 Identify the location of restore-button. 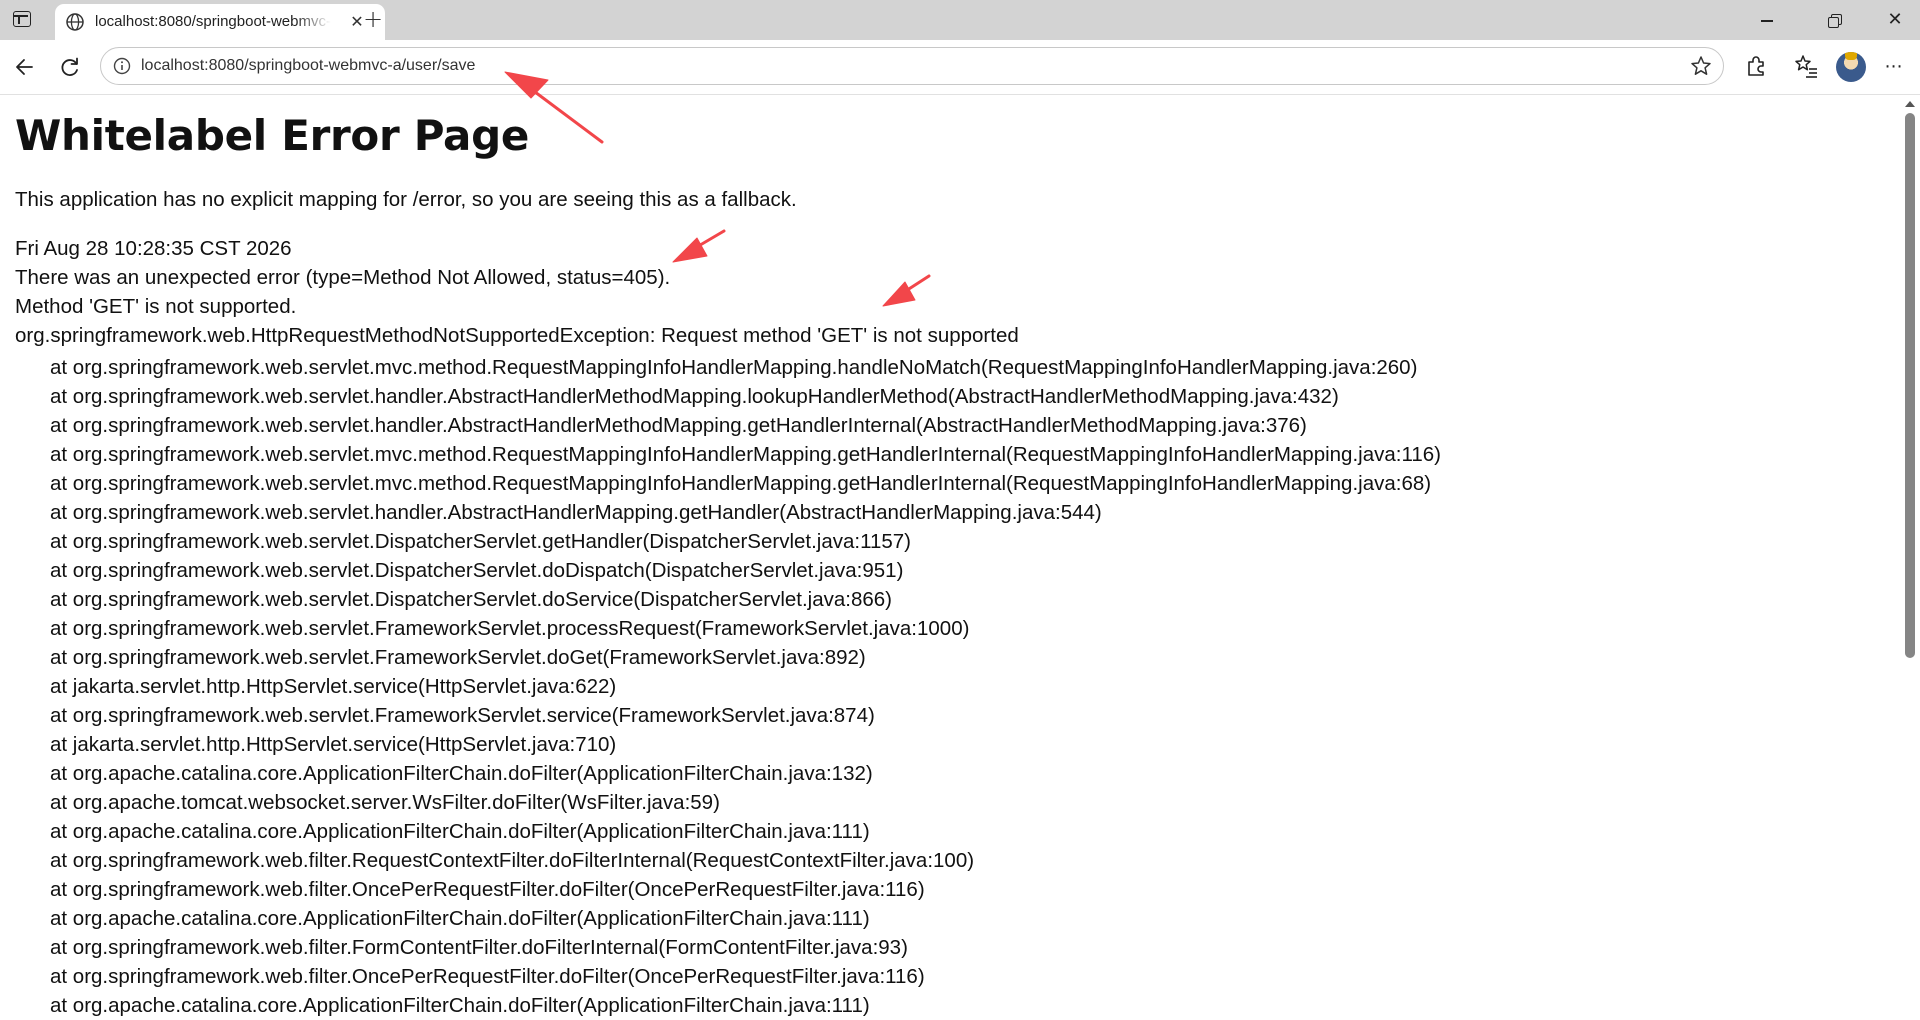
(1835, 20).